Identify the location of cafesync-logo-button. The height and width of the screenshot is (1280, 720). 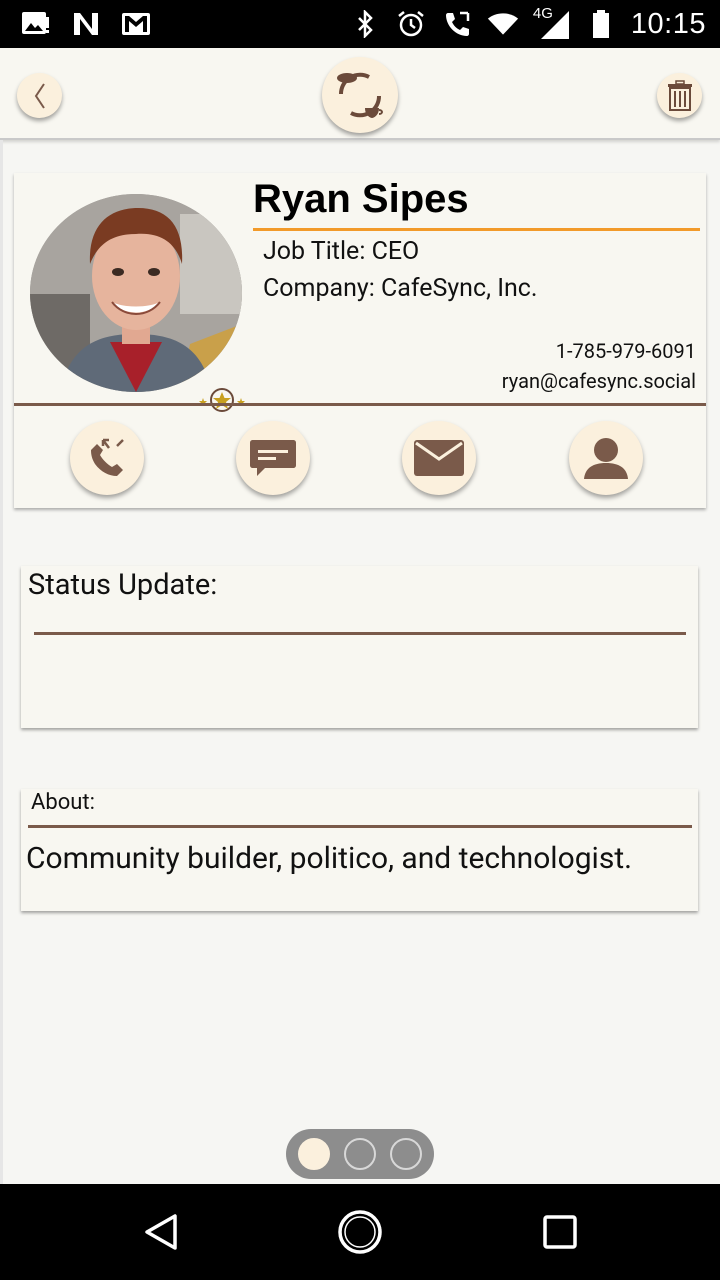
(360, 95).